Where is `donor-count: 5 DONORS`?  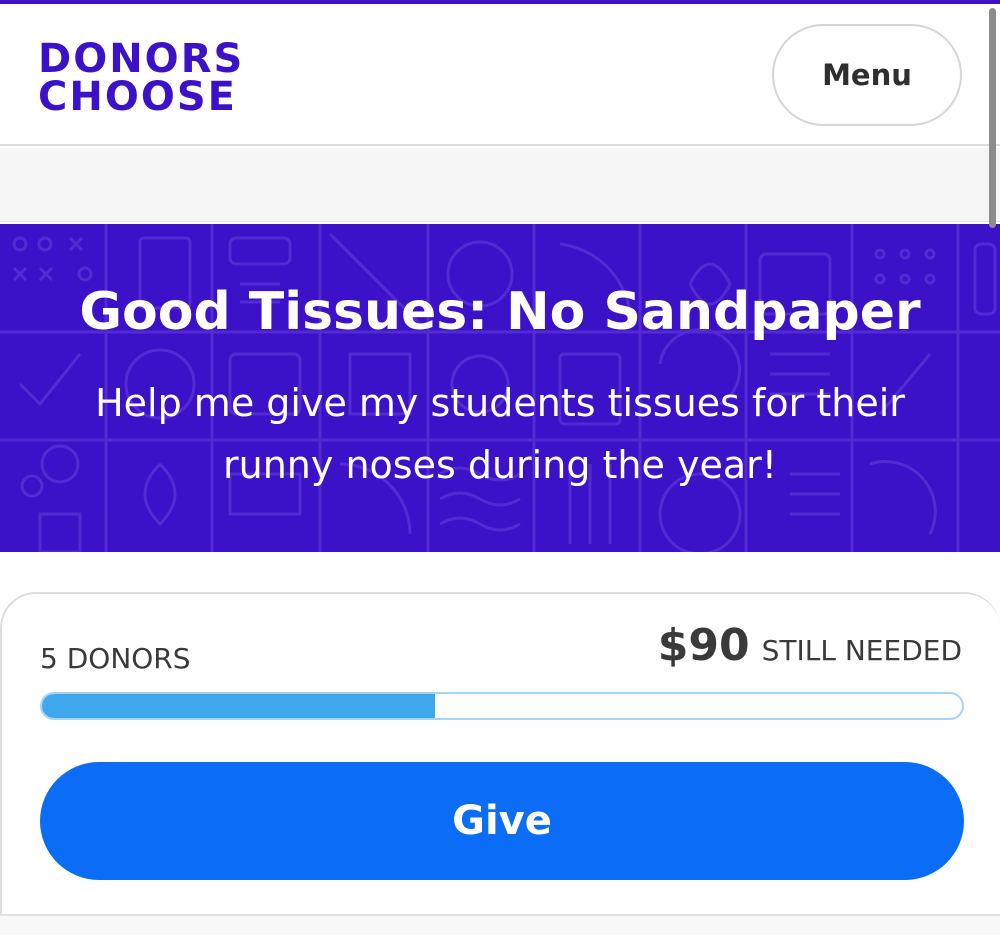
donor-count: 5 DONORS is located at coordinates (115, 658).